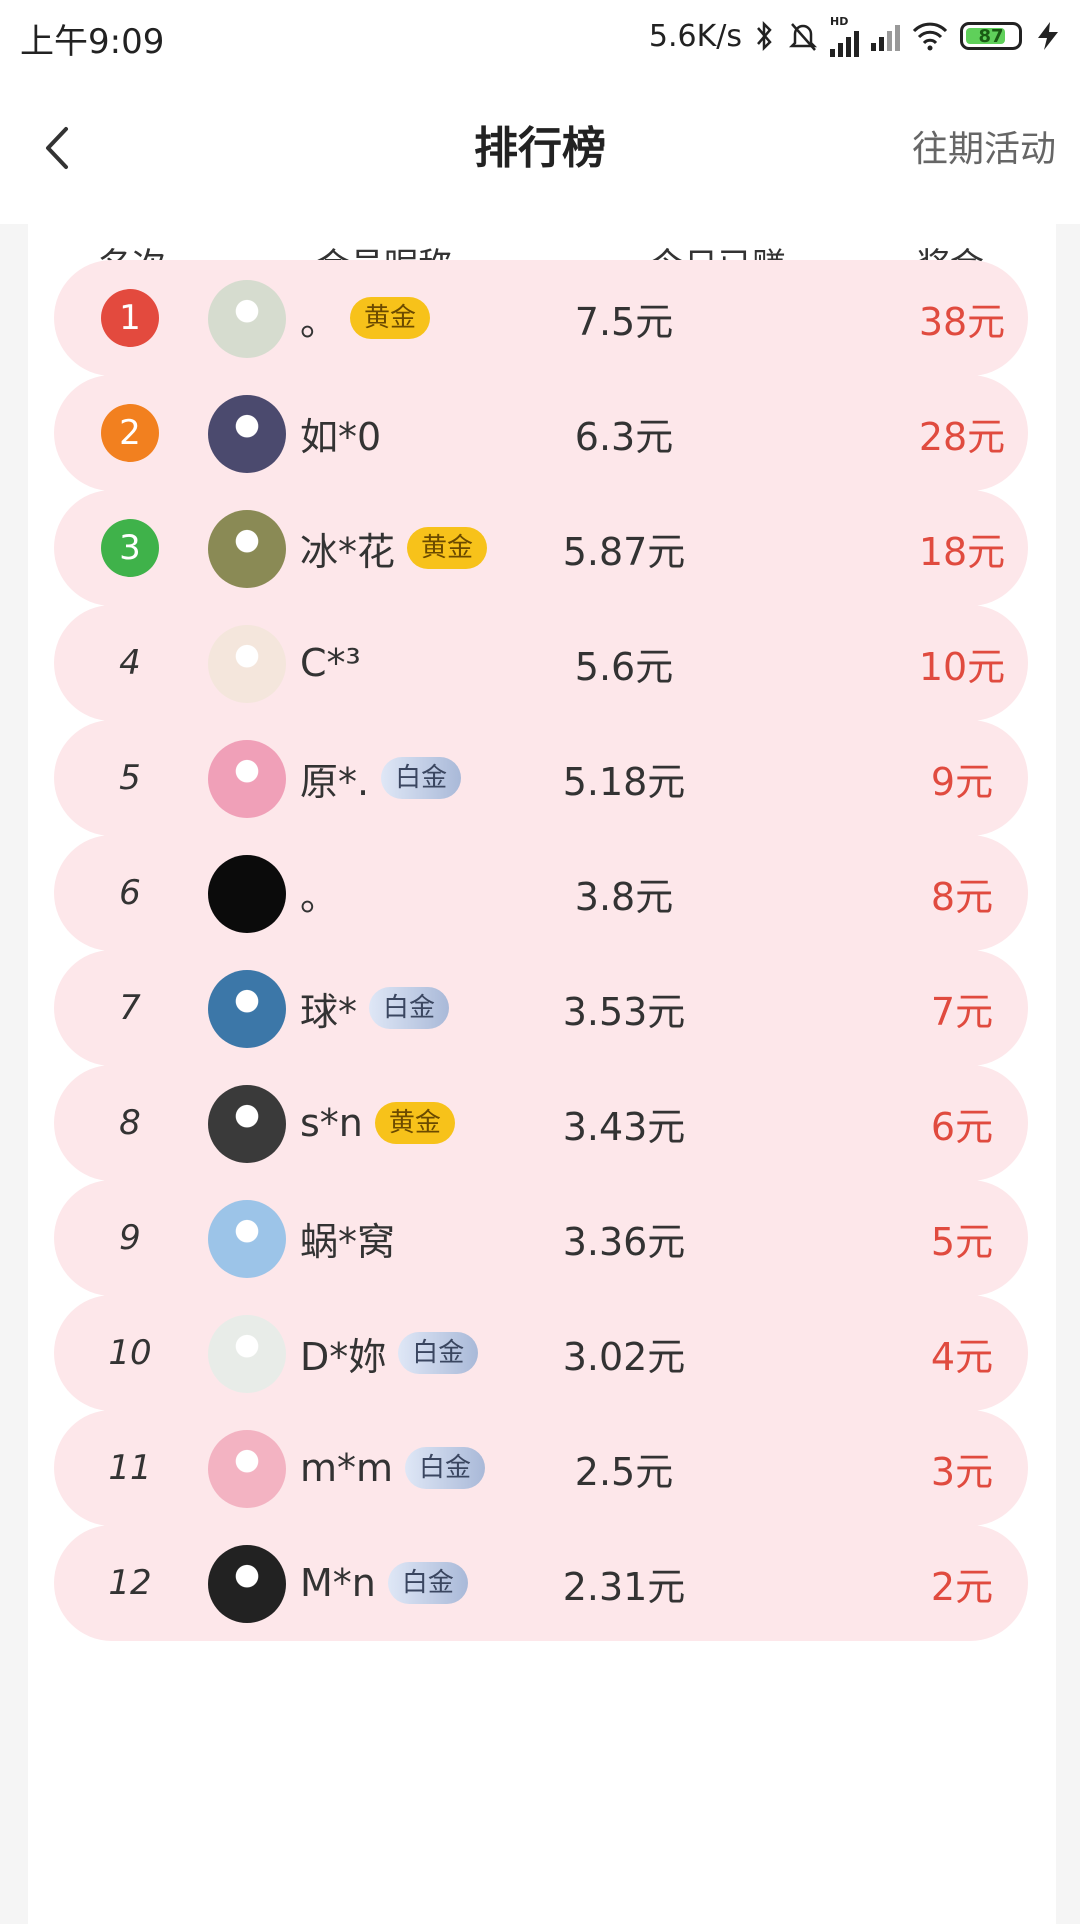  I want to click on prize-value: 7元, so click(962, 1011).